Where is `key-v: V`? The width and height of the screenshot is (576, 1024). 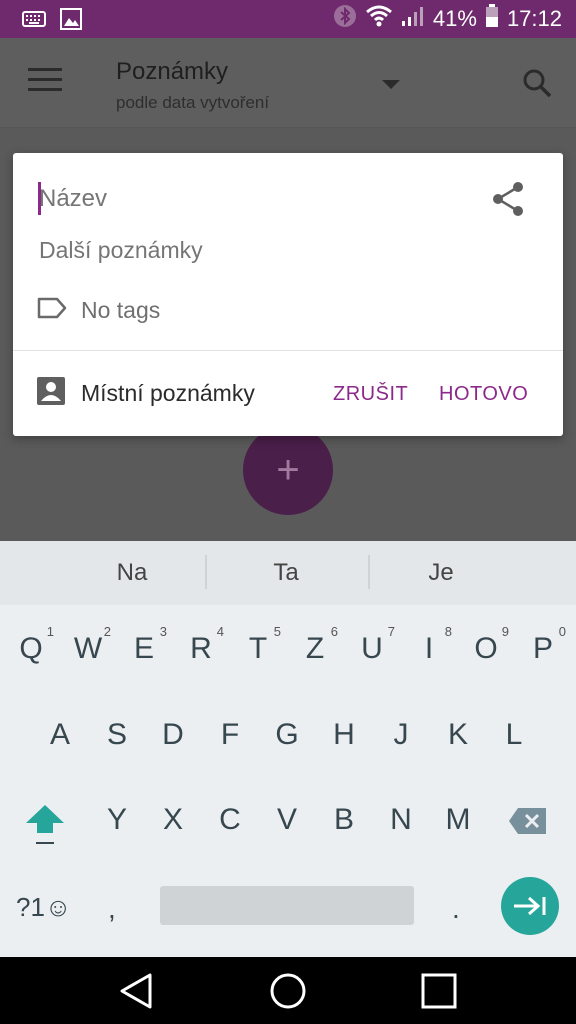
key-v: V is located at coordinates (287, 820).